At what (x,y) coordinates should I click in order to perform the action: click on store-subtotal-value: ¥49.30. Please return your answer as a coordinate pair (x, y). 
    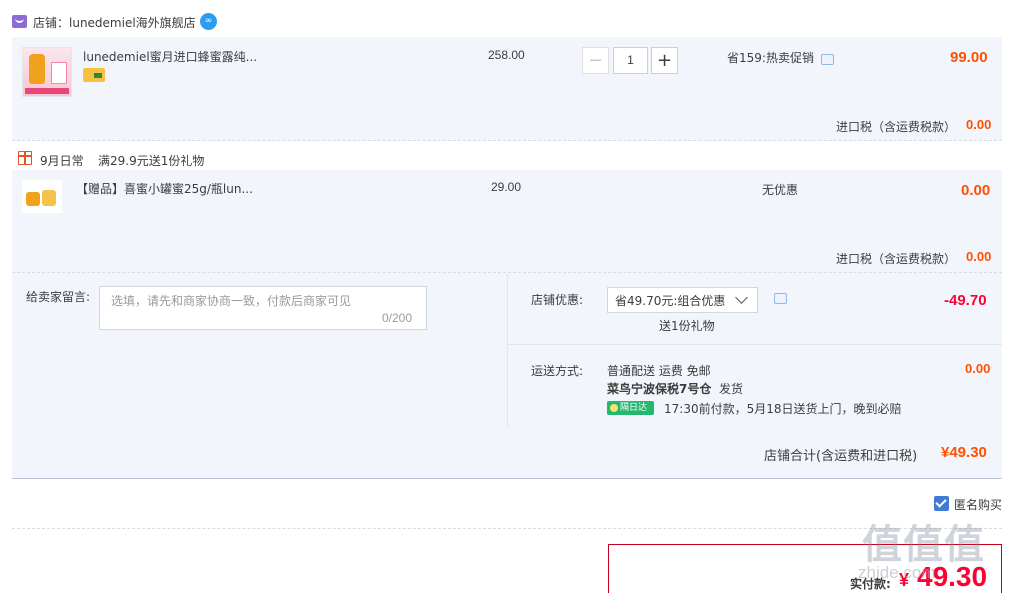
    Looking at the image, I should click on (964, 452).